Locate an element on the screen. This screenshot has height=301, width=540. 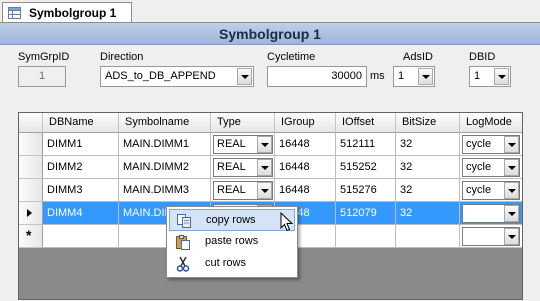
column-header-bitsize: BitSize is located at coordinates (428, 123).